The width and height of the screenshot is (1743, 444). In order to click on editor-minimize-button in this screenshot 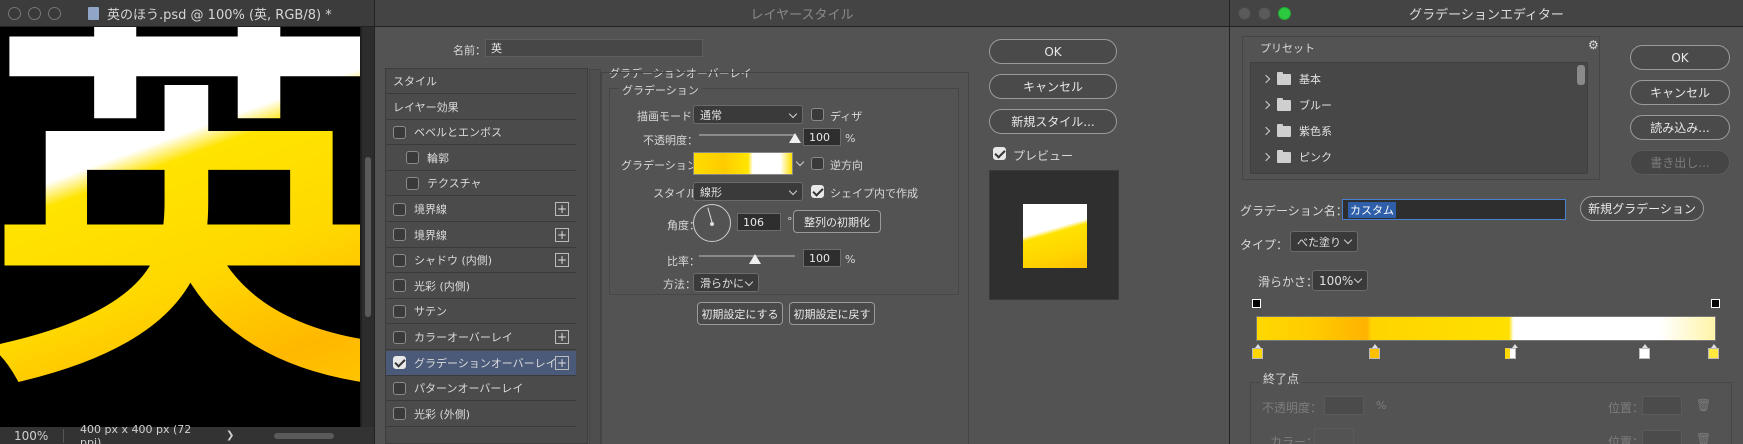, I will do `click(1264, 13)`.